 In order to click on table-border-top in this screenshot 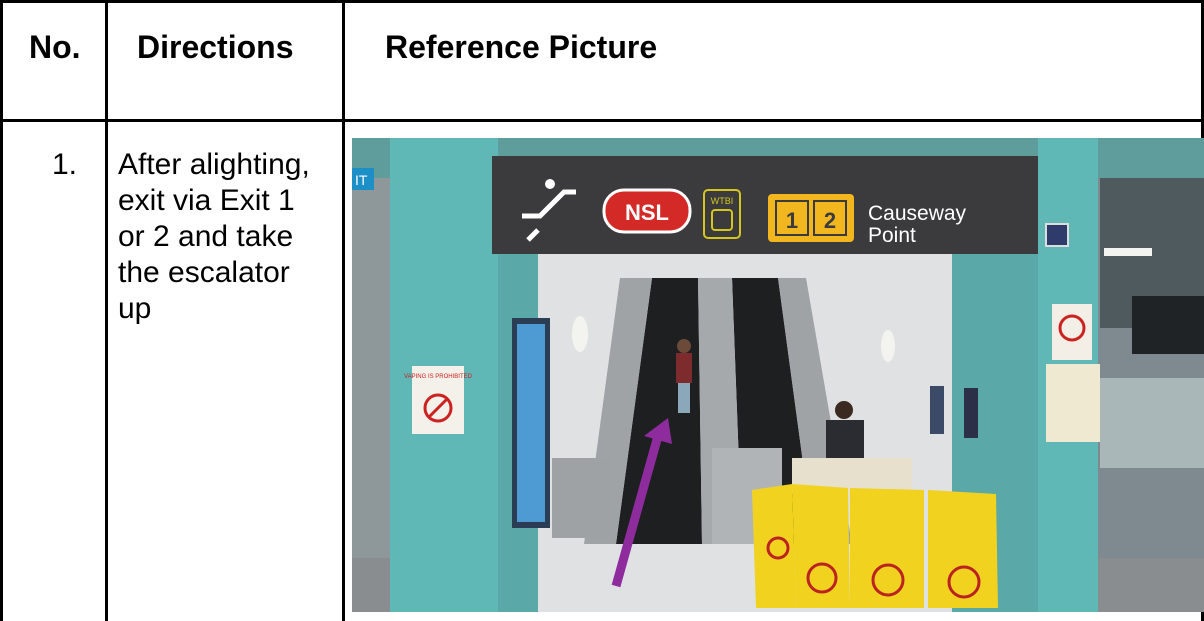, I will do `click(602, 1)`.